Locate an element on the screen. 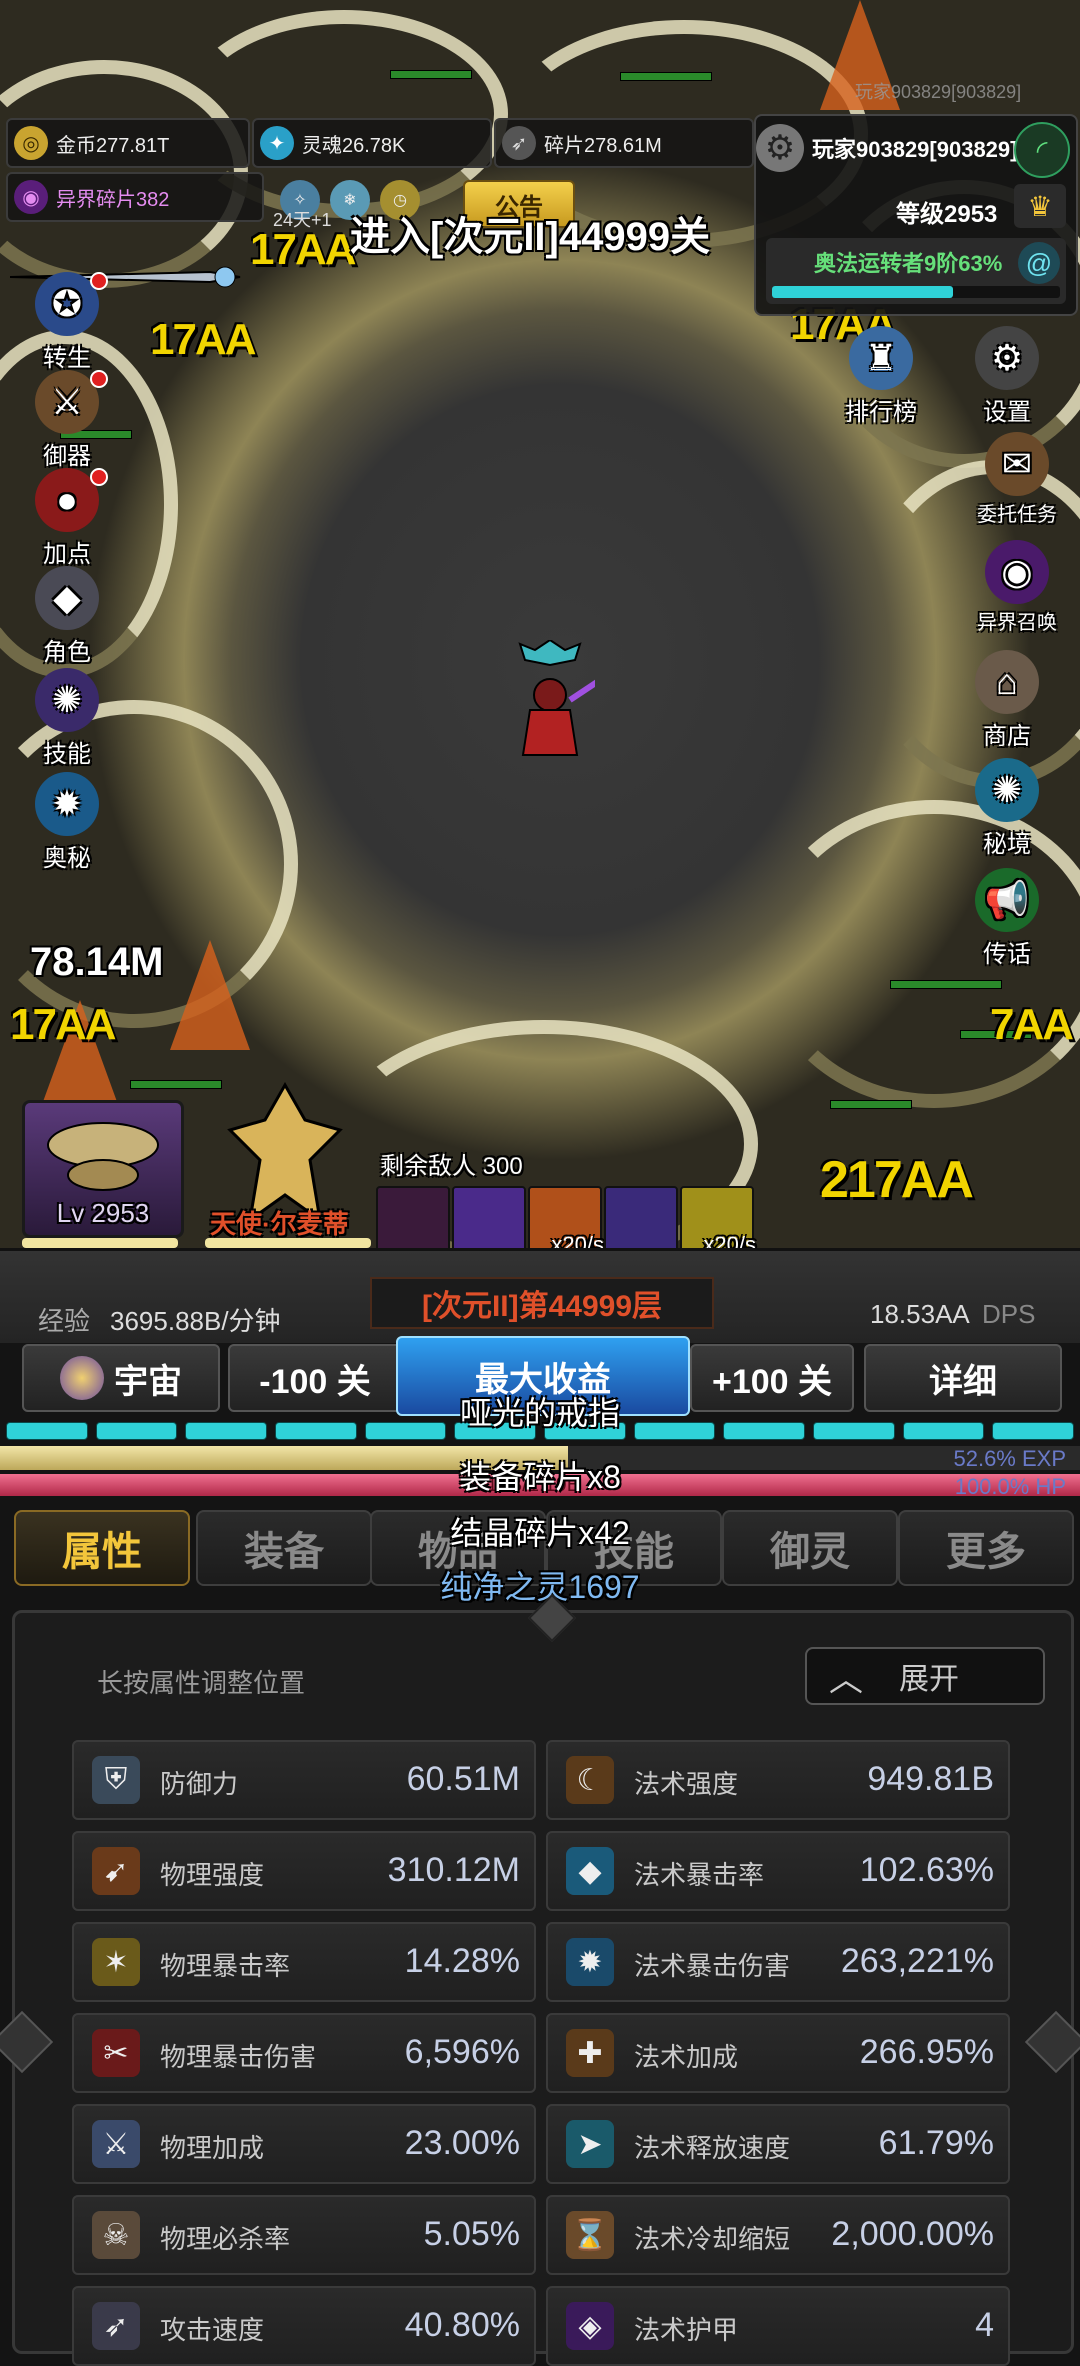 The height and width of the screenshot is (2366, 1080). stat-value: 2,000.00% is located at coordinates (912, 2234).